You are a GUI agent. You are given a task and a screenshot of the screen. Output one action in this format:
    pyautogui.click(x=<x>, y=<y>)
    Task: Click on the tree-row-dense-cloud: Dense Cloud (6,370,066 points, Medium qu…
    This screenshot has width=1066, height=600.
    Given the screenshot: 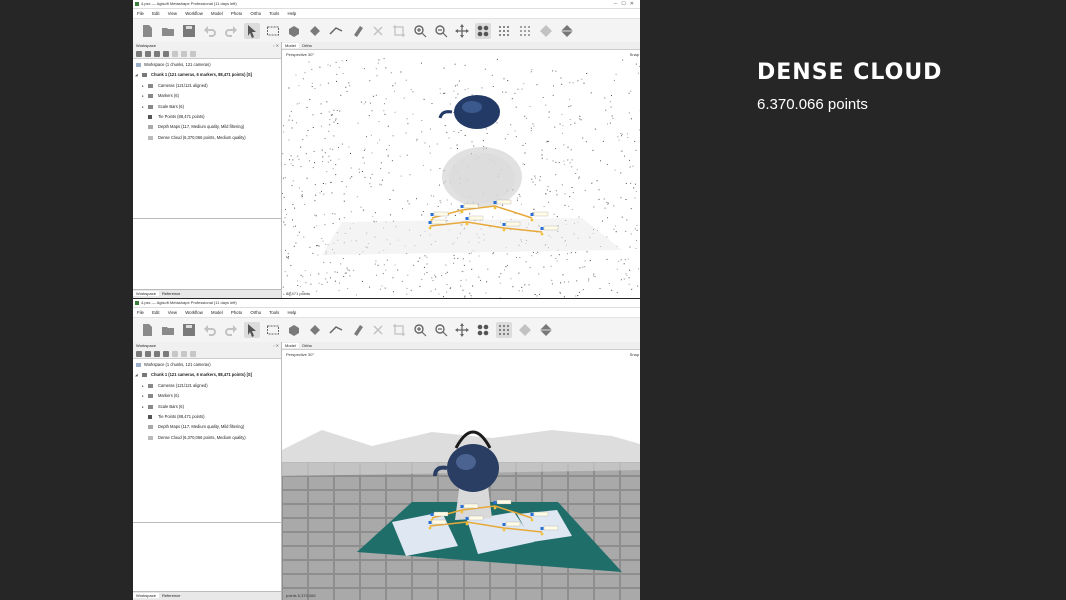 What is the action you would take?
    pyautogui.click(x=207, y=438)
    